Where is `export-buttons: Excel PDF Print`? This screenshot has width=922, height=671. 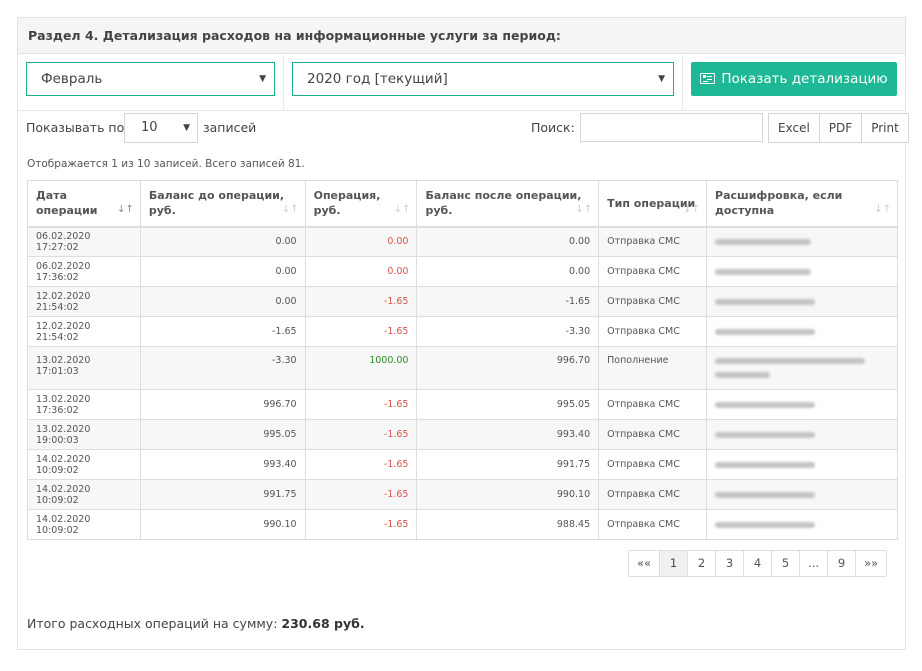 export-buttons: Excel PDF Print is located at coordinates (838, 128).